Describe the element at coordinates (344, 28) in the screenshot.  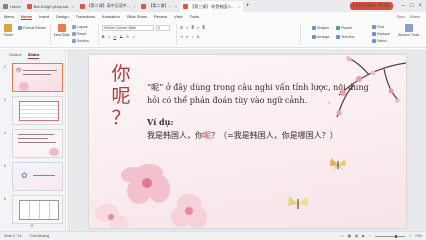
I see `picture-button: Picture` at that location.